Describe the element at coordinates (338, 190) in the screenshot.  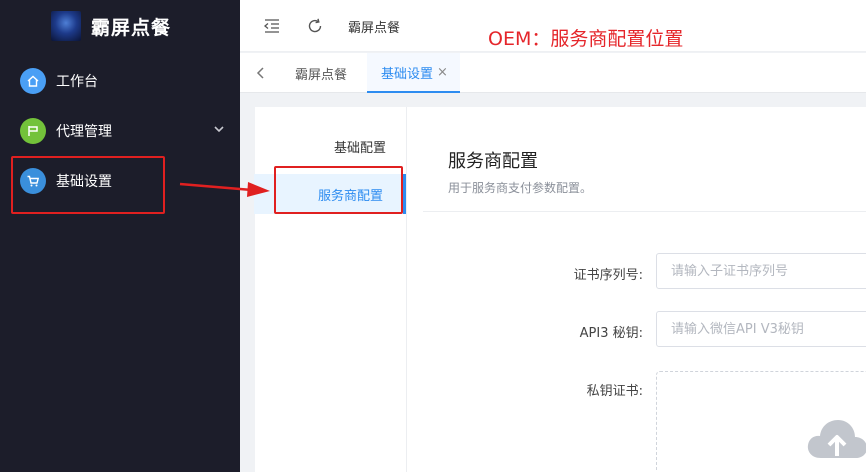
I see `annotation-highlight-subnav` at that location.